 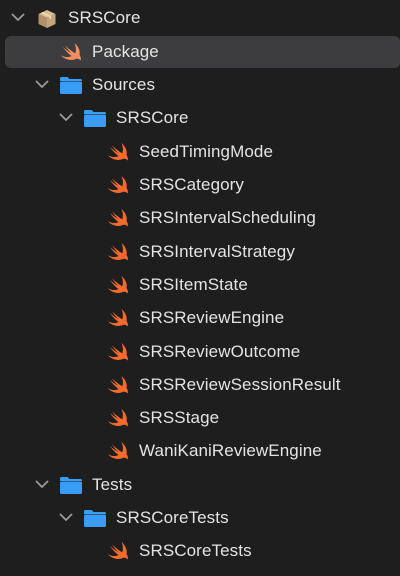 I want to click on tree-item-srscore-package: SRSCore, so click(x=200, y=17).